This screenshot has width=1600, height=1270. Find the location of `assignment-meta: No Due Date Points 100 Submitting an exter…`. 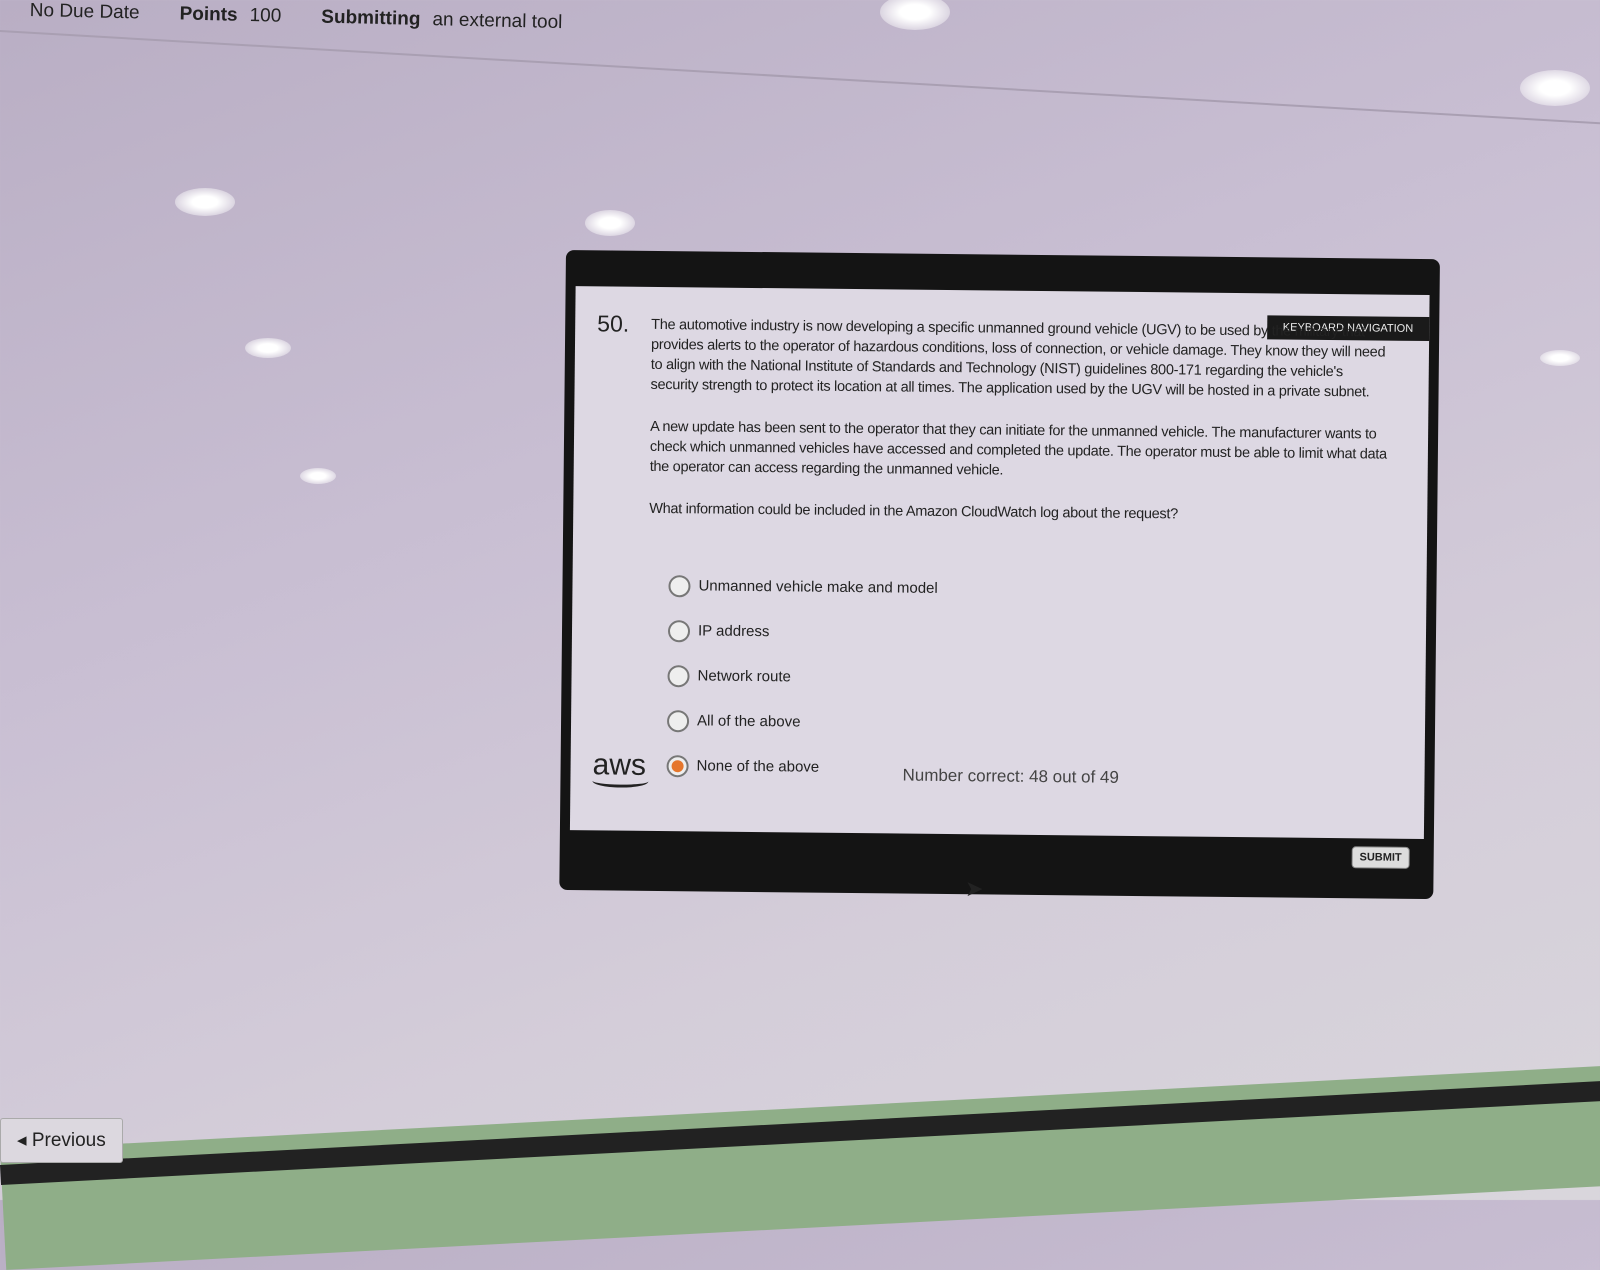

assignment-meta: No Due Date Points 100 Submitting an exter… is located at coordinates (296, 17).